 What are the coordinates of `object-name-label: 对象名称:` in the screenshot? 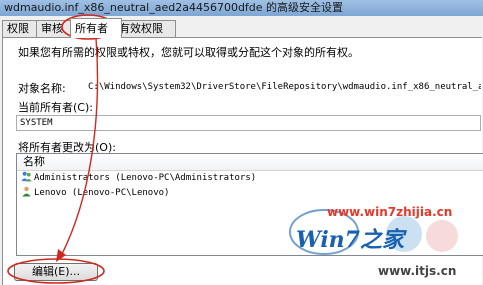 It's located at (42, 88).